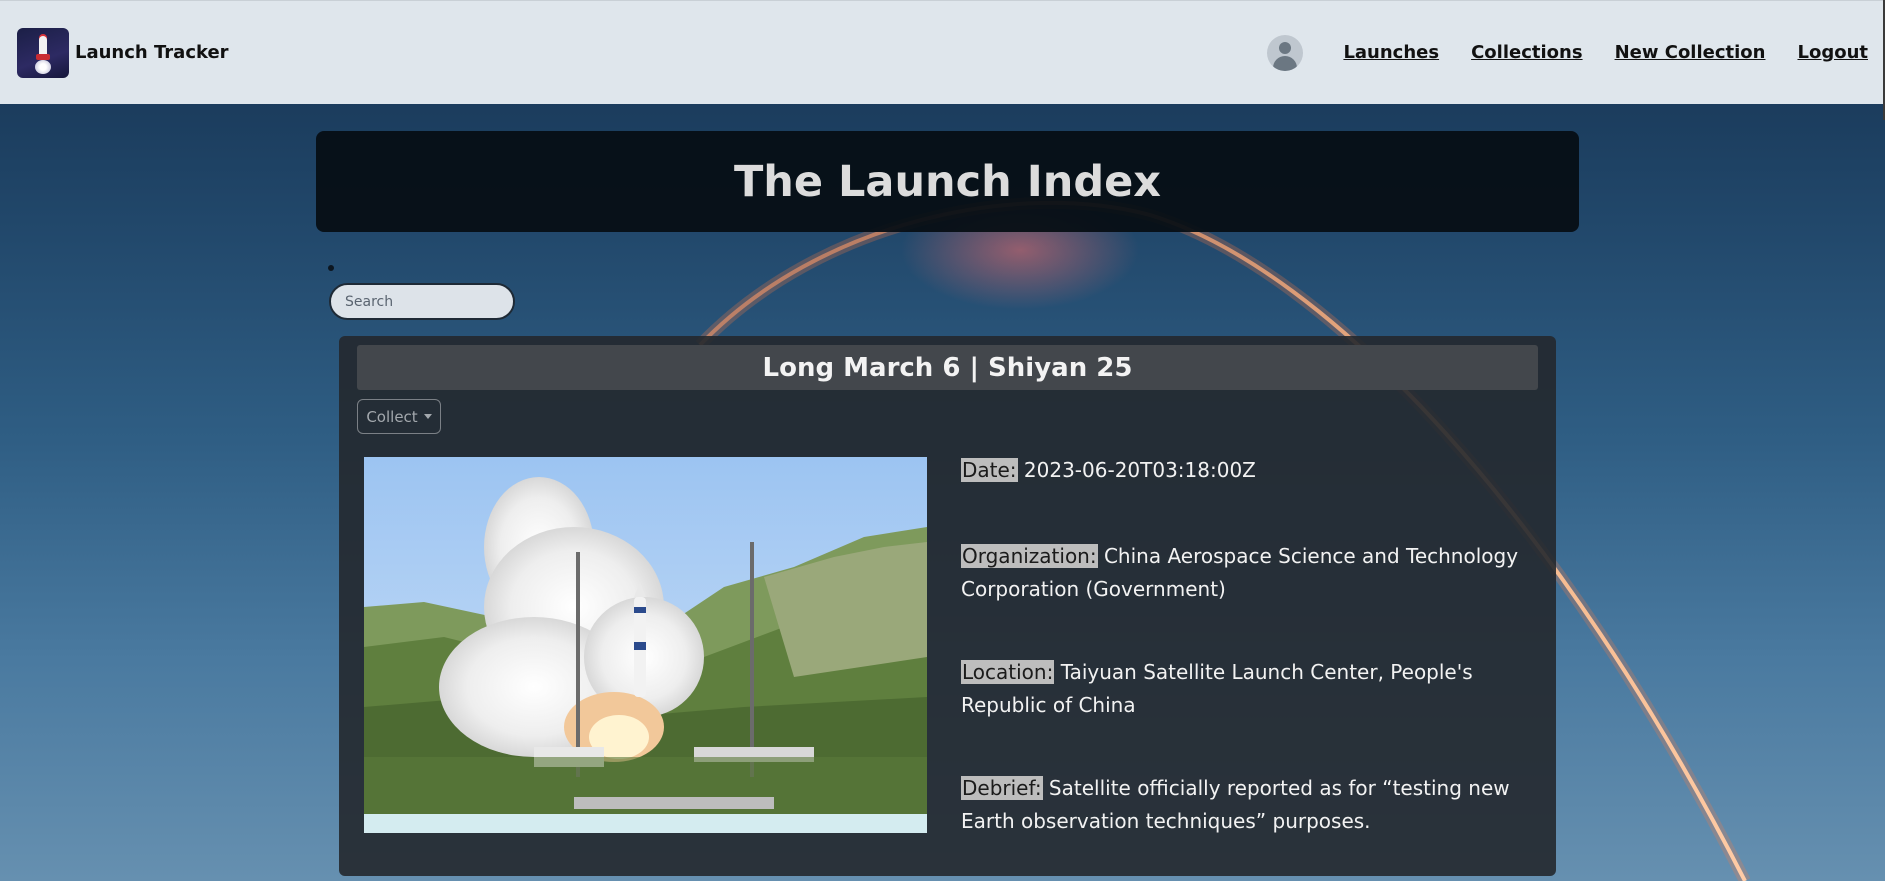 The height and width of the screenshot is (881, 1885). What do you see at coordinates (1391, 52) in the screenshot?
I see `nav-link-launches: Launches` at bounding box center [1391, 52].